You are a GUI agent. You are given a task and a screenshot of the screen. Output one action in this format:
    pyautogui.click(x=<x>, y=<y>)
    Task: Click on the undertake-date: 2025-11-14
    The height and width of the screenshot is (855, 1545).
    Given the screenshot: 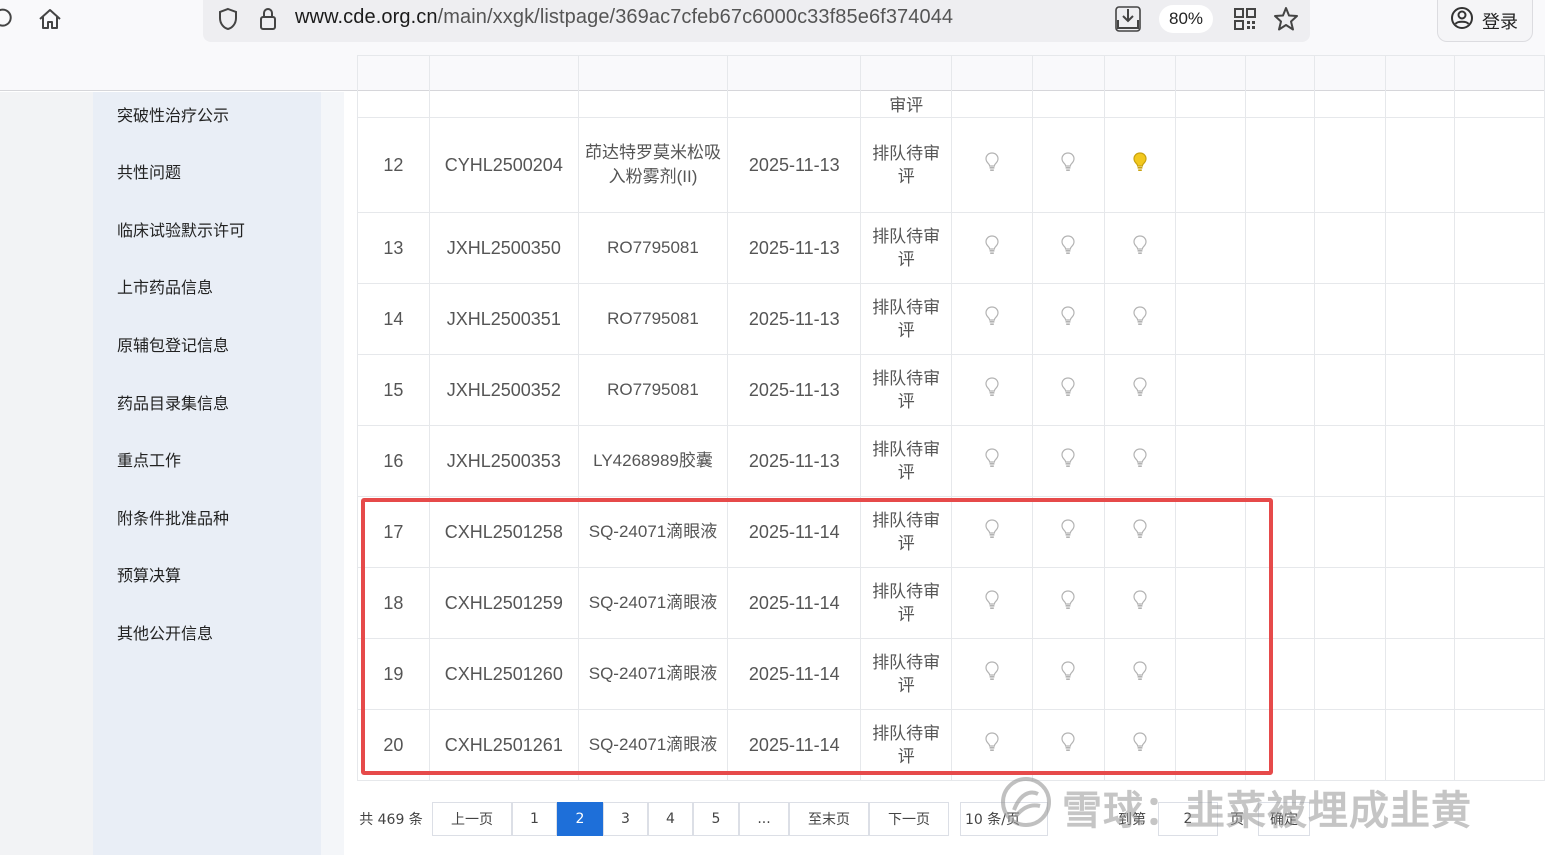 What is the action you would take?
    pyautogui.click(x=794, y=745)
    